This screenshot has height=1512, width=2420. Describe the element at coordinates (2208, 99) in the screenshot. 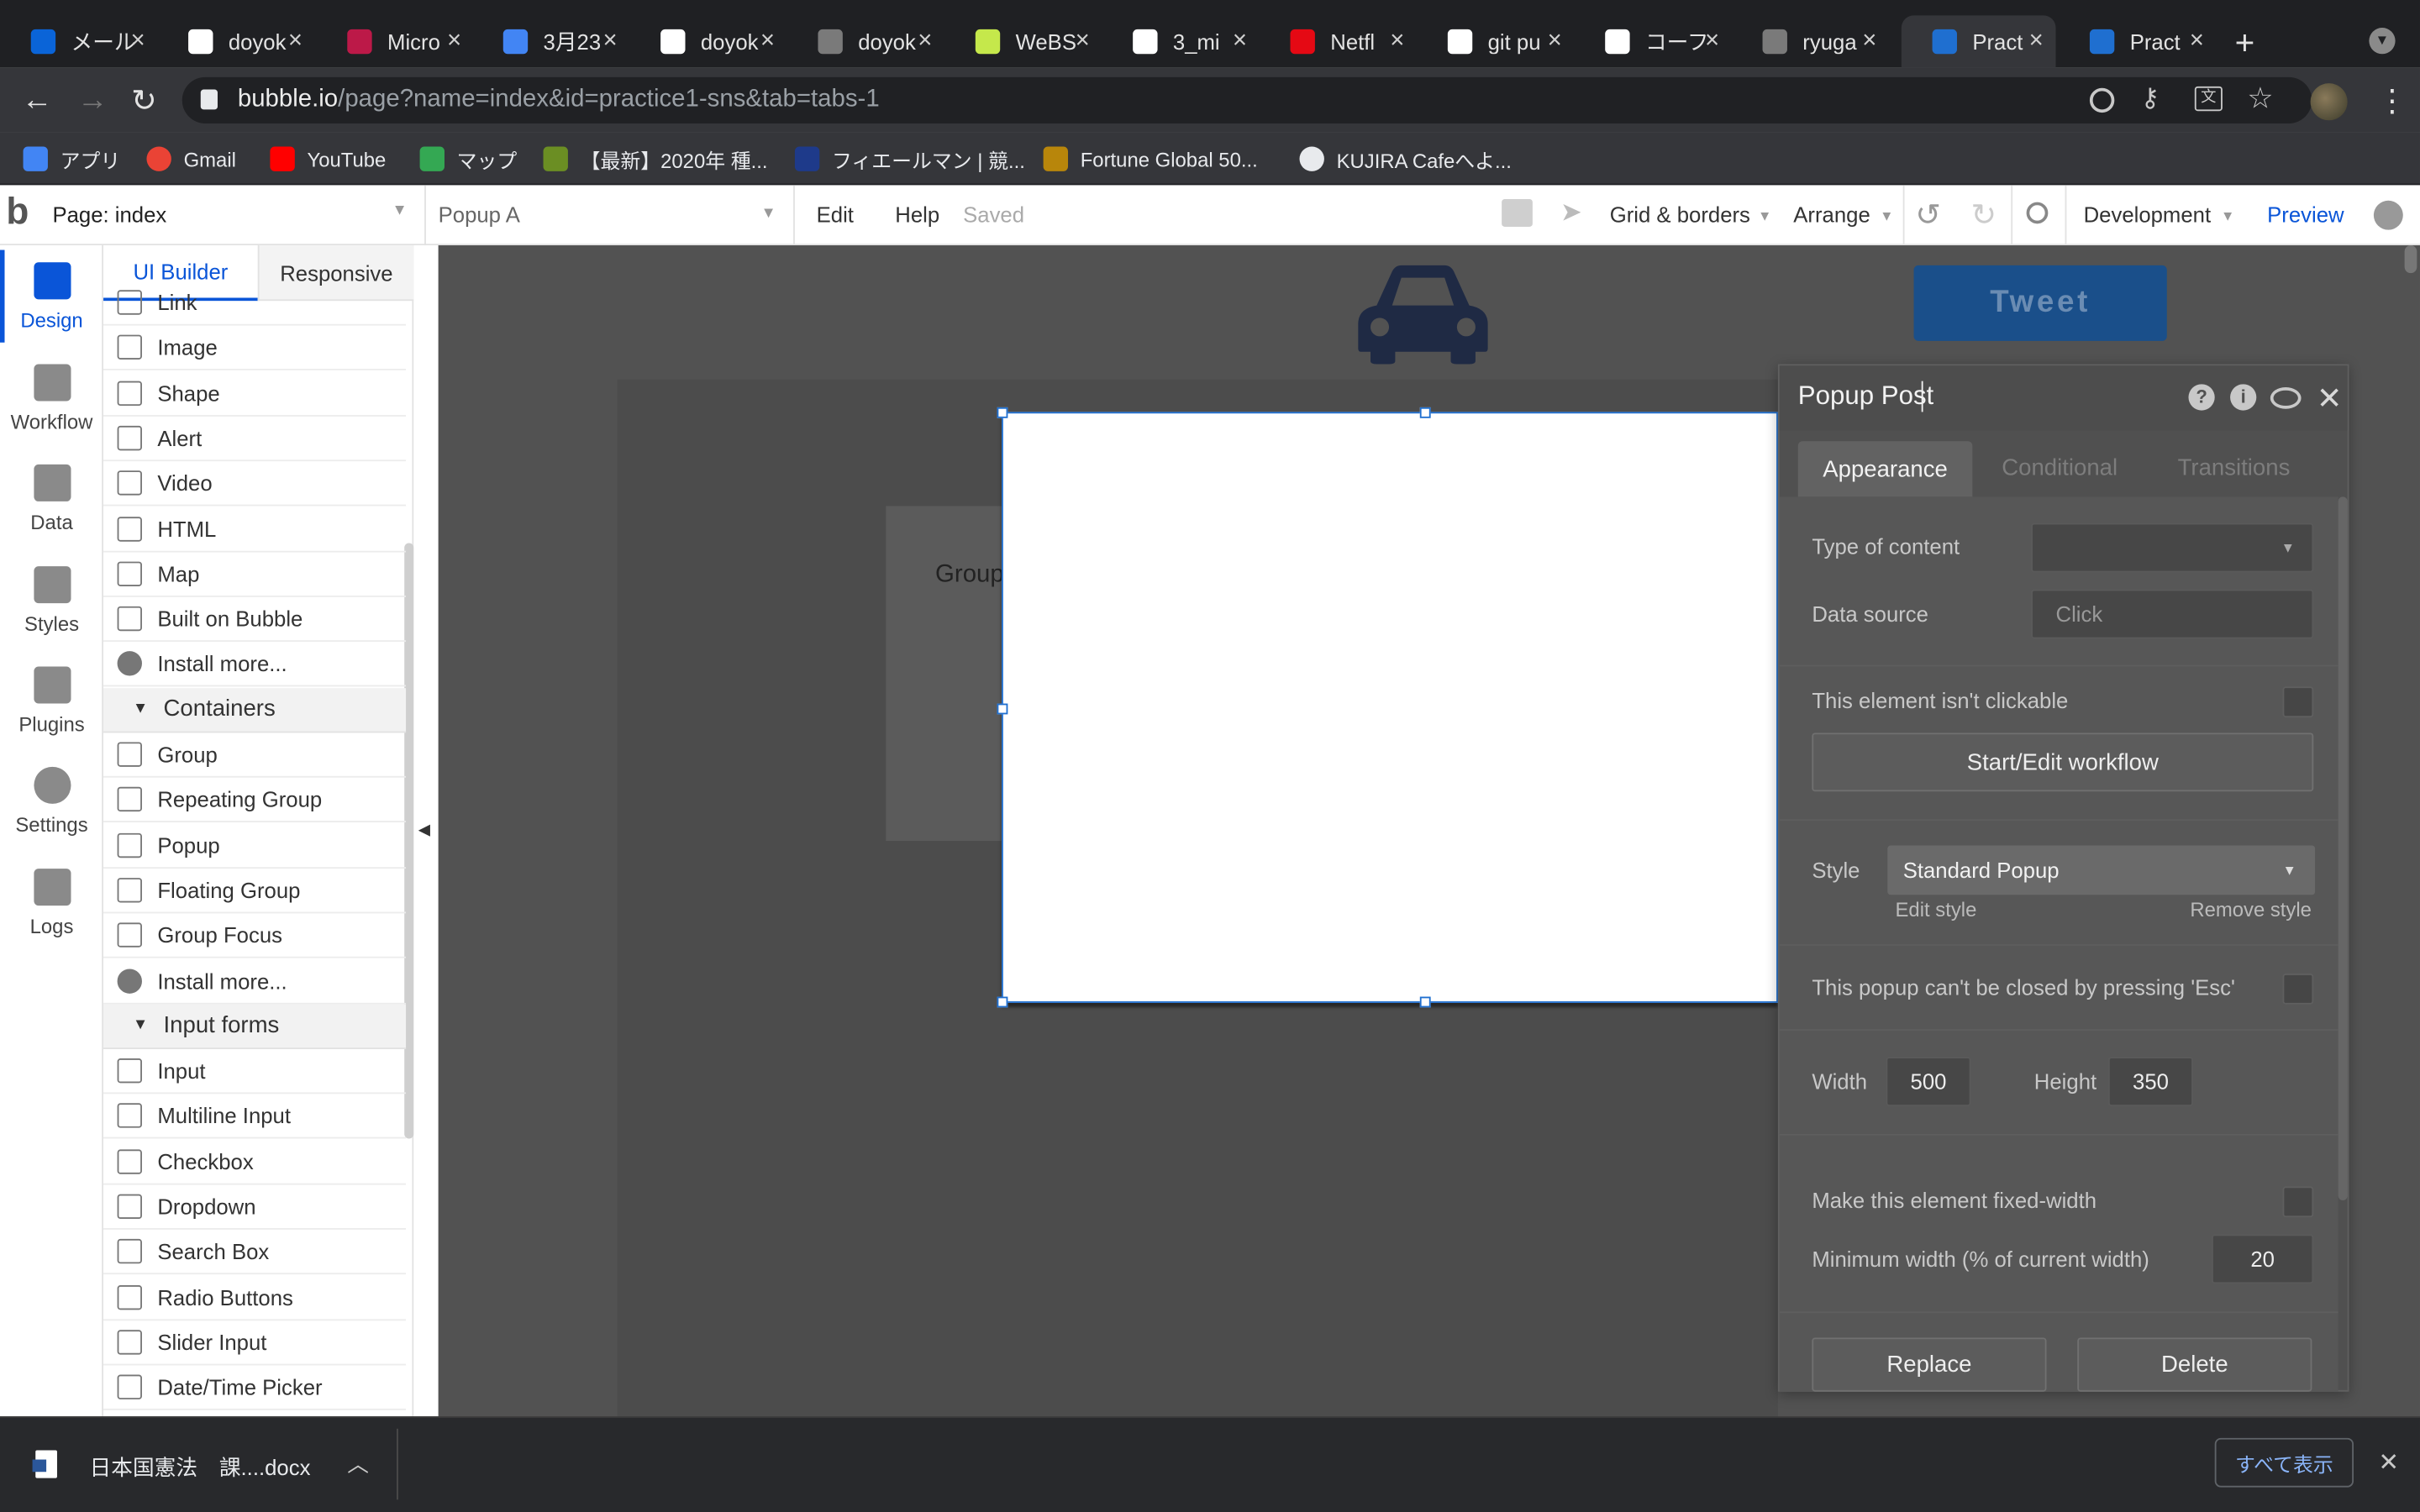

I see `translate-icon: 文` at that location.